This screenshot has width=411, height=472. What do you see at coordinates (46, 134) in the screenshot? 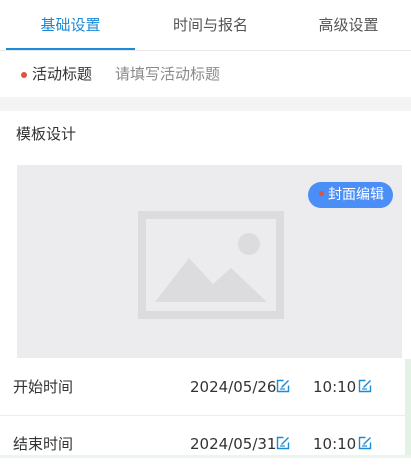
I see `template-design-title: 模板设计` at bounding box center [46, 134].